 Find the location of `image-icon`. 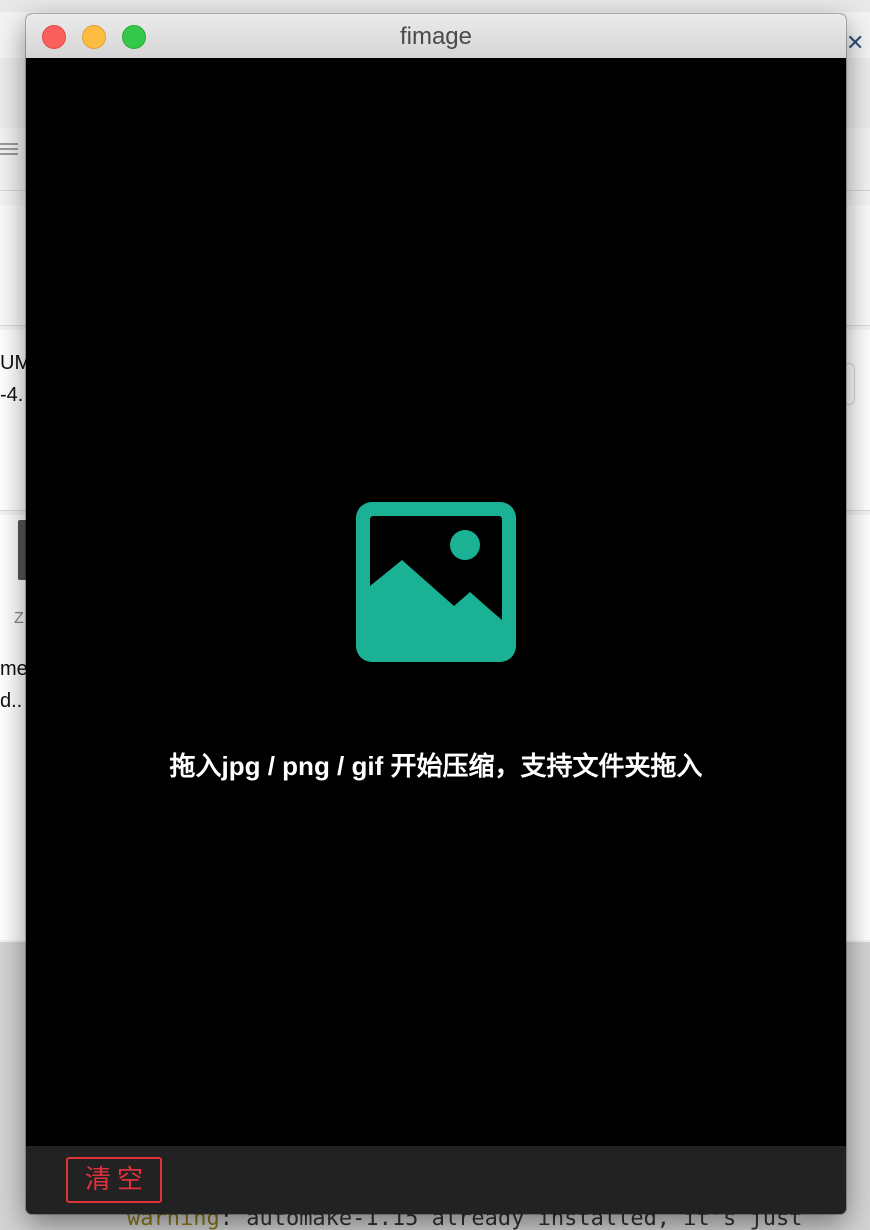

image-icon is located at coordinates (436, 582).